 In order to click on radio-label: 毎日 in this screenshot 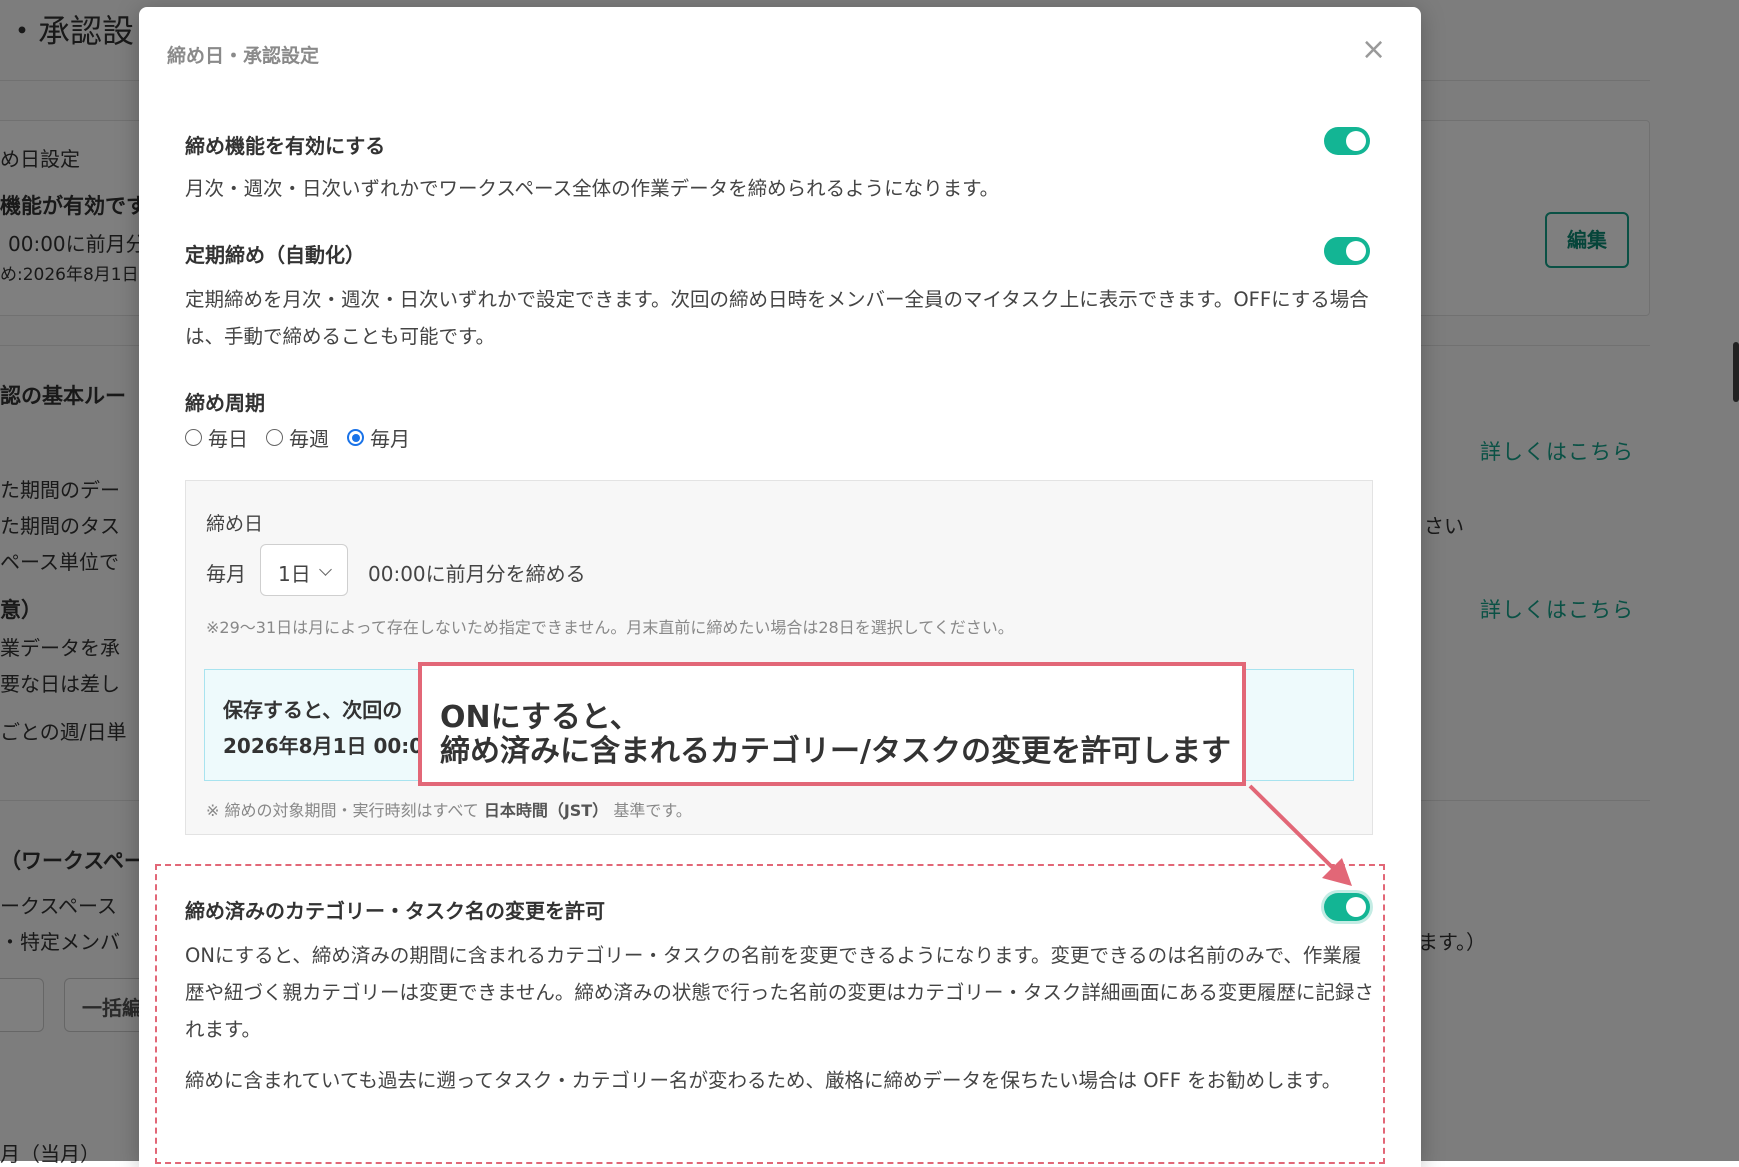, I will do `click(228, 439)`.